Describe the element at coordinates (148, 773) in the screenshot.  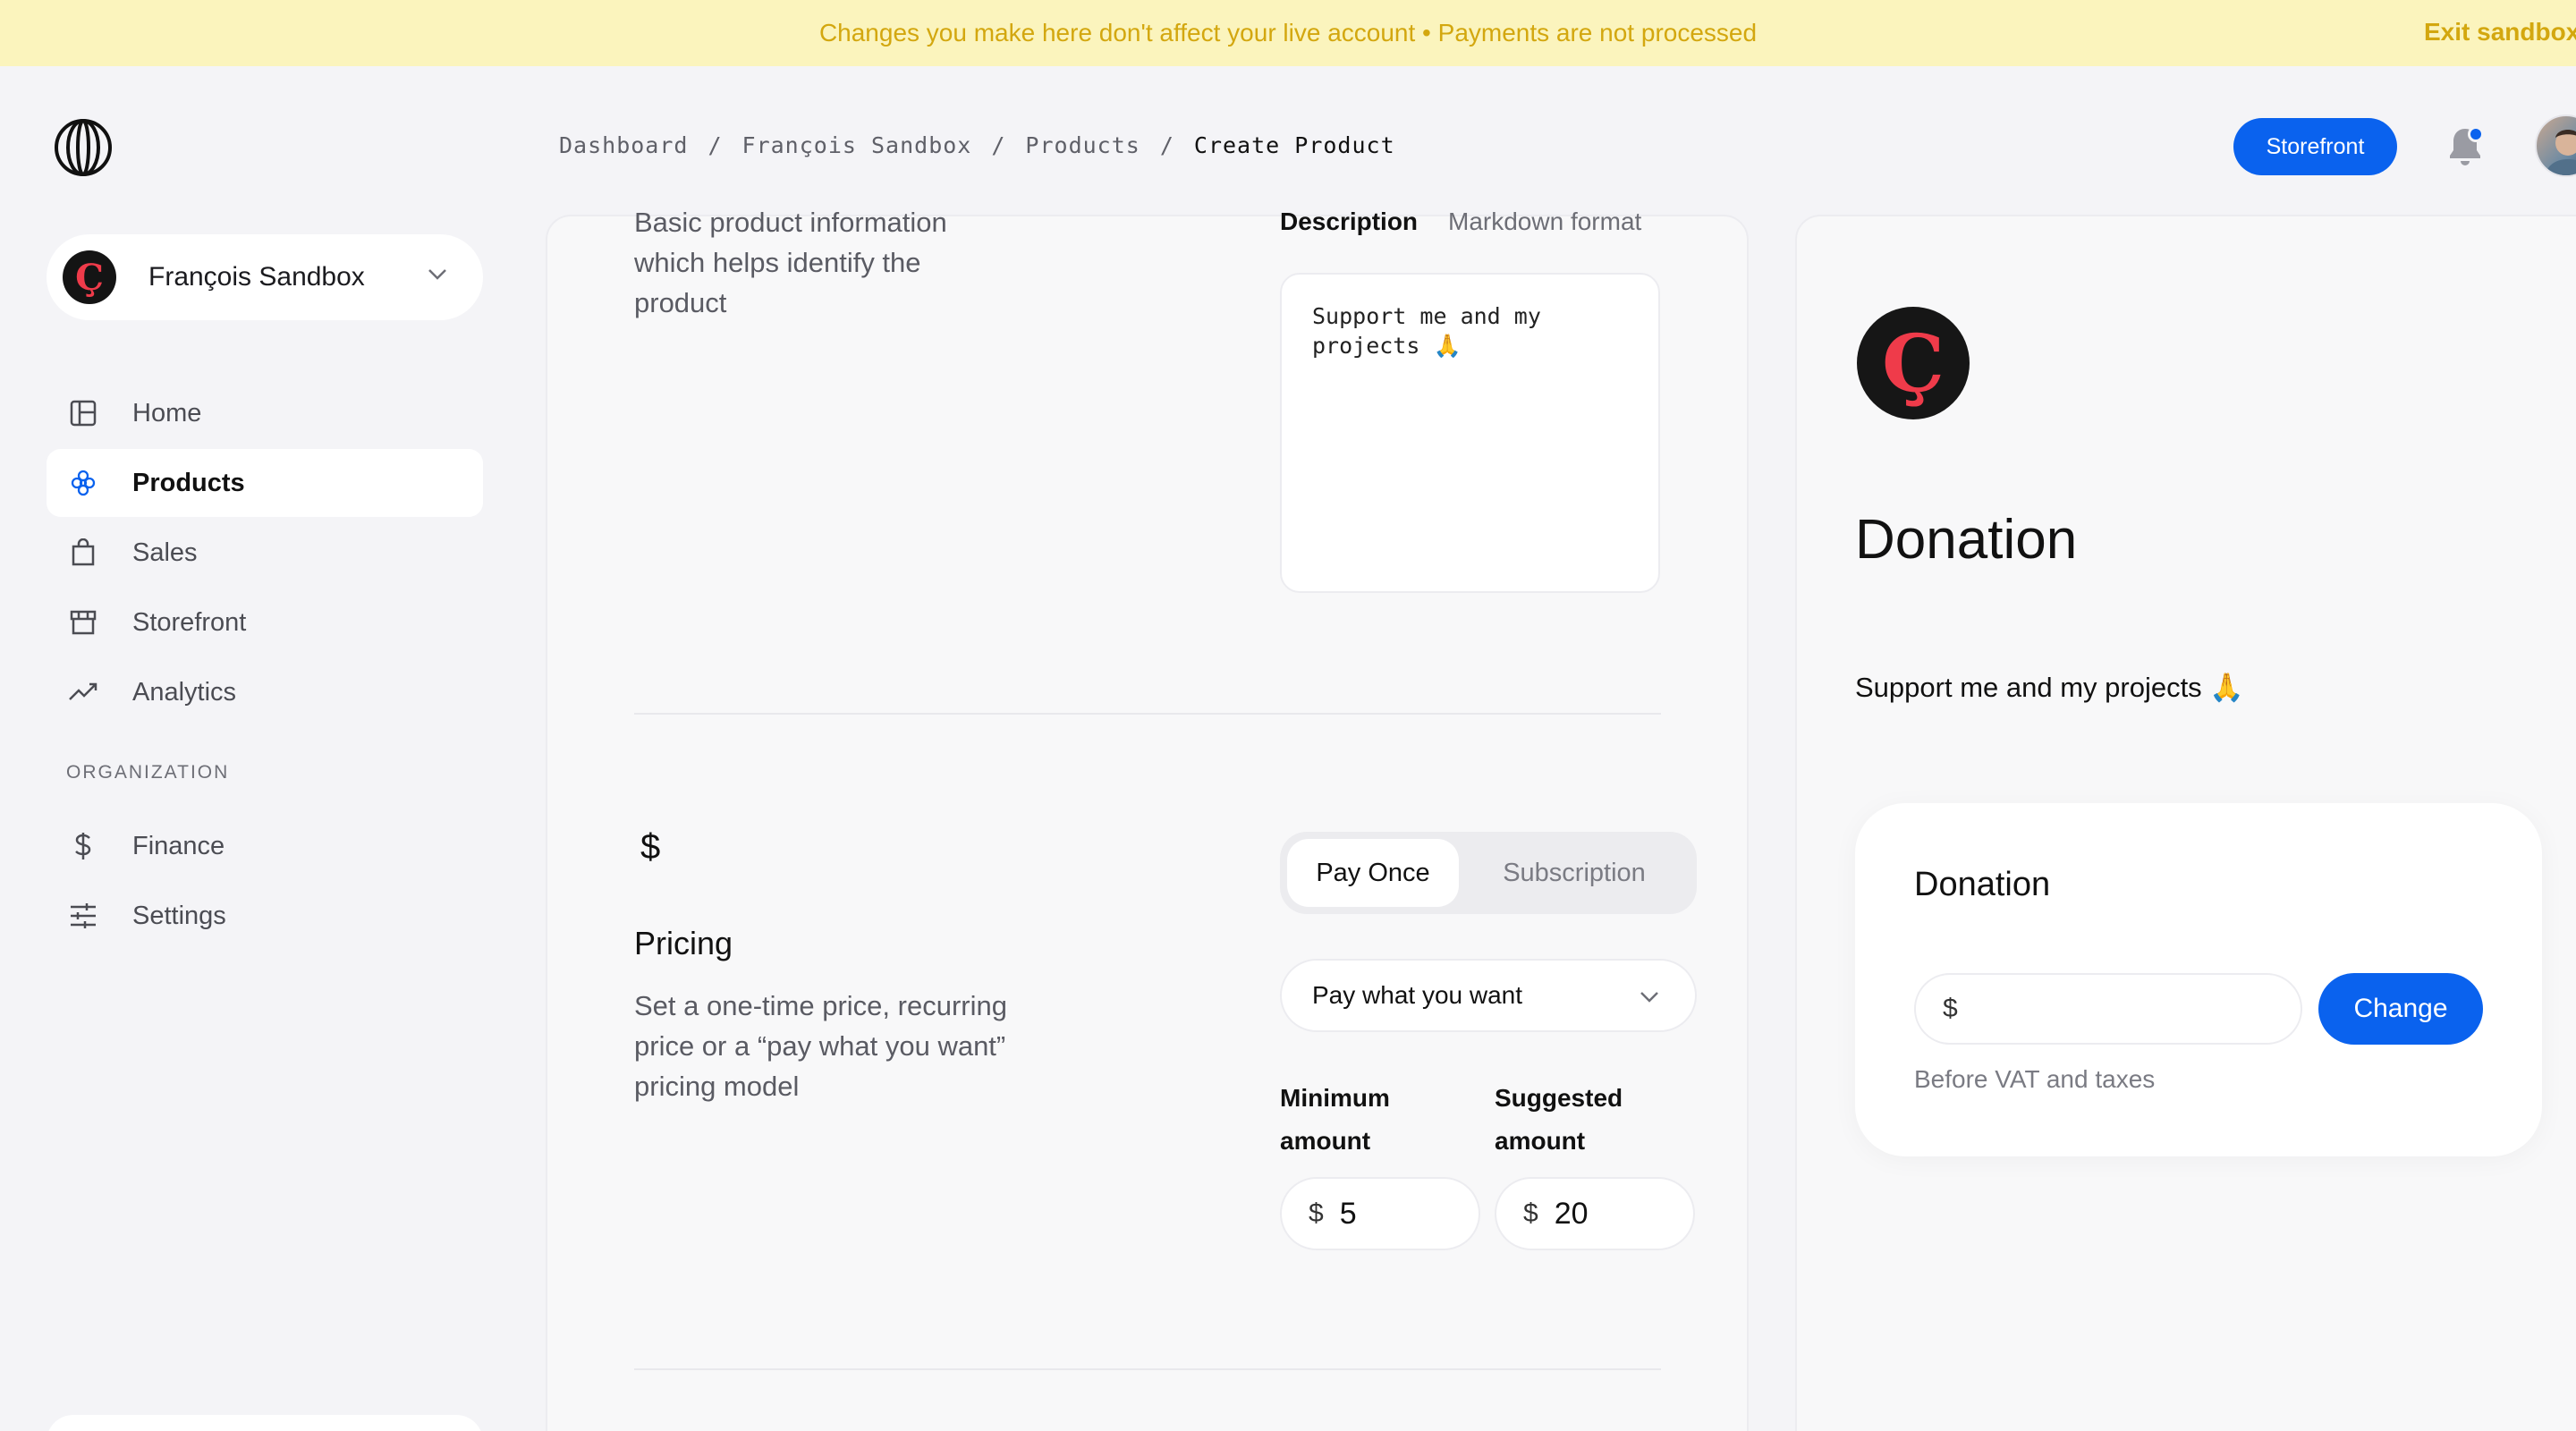
I see `sidebar-section-heading: ORGANIZATION` at that location.